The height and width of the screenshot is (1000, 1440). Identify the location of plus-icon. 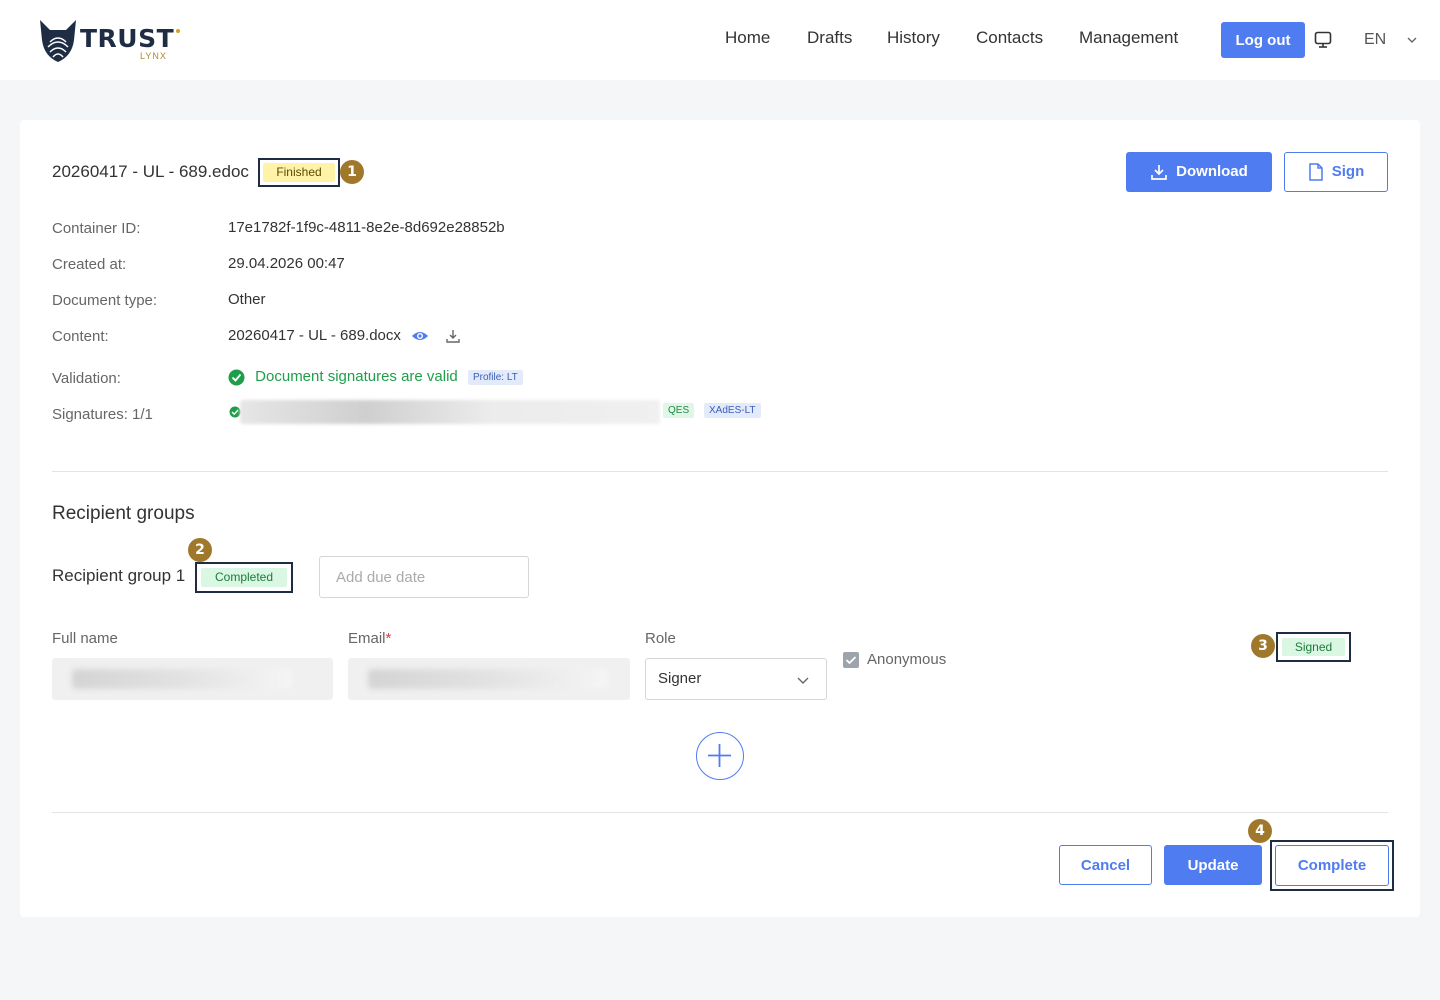
(719, 755).